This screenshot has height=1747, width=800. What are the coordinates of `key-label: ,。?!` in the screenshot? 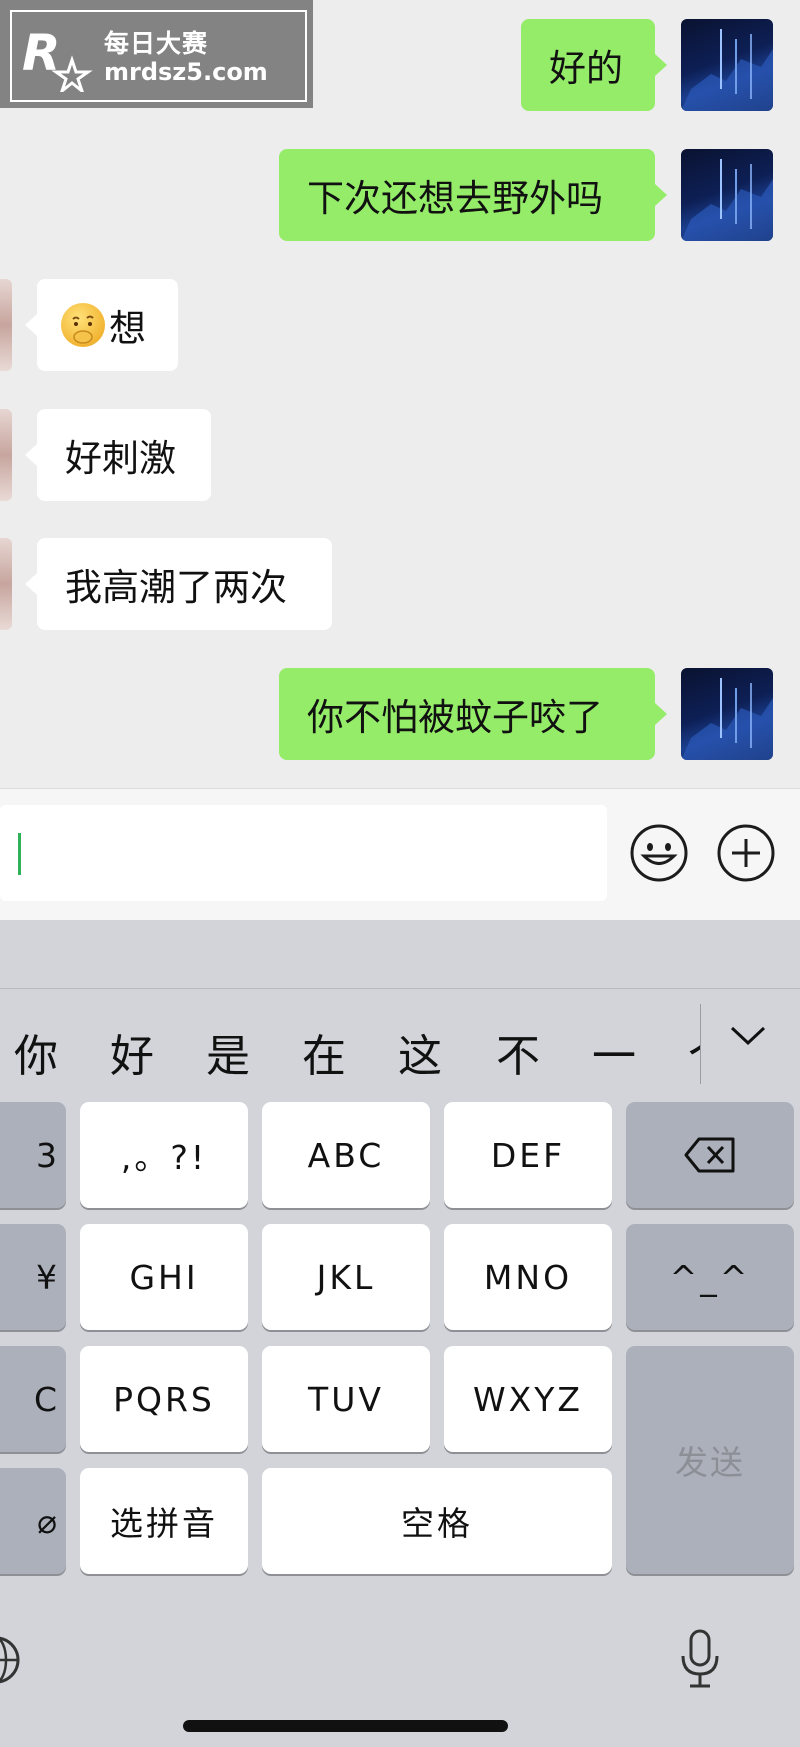 It's located at (164, 1157).